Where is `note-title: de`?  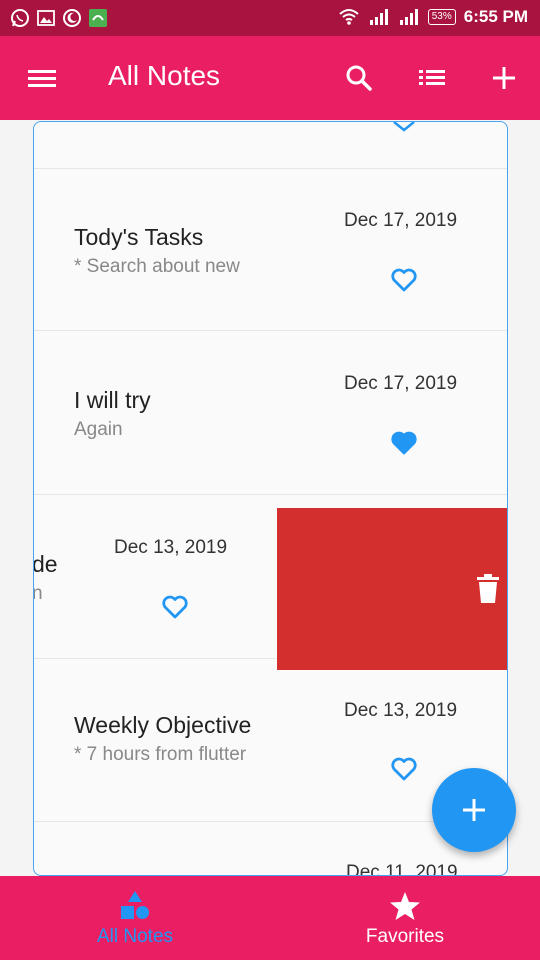 note-title: de is located at coordinates (45, 564).